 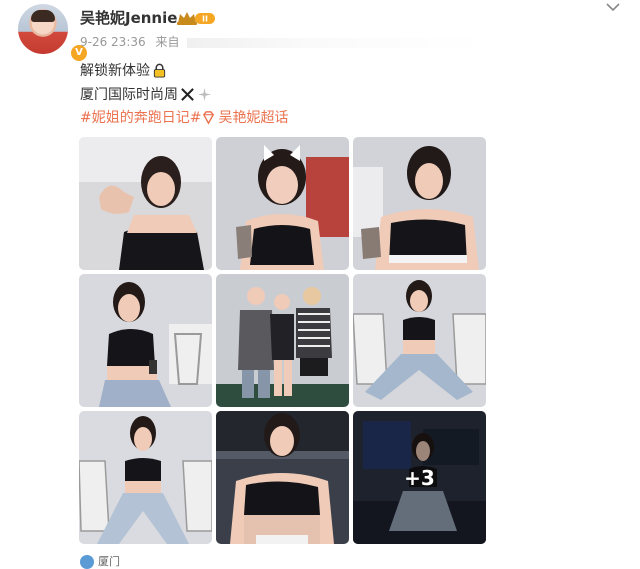 I want to click on vip-crown-icon: II, so click(x=196, y=18).